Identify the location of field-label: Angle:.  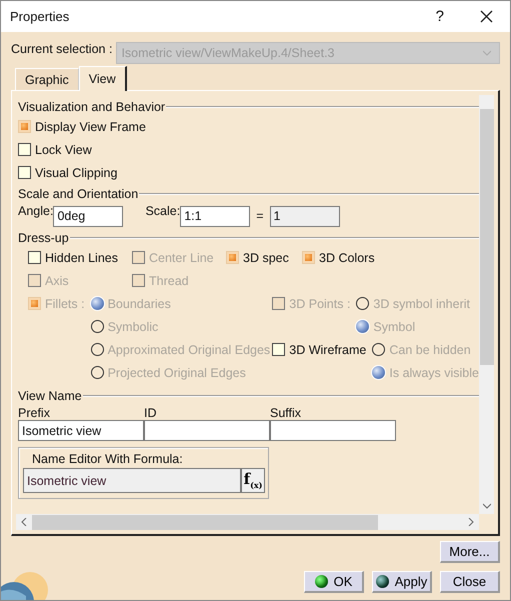
(36, 211).